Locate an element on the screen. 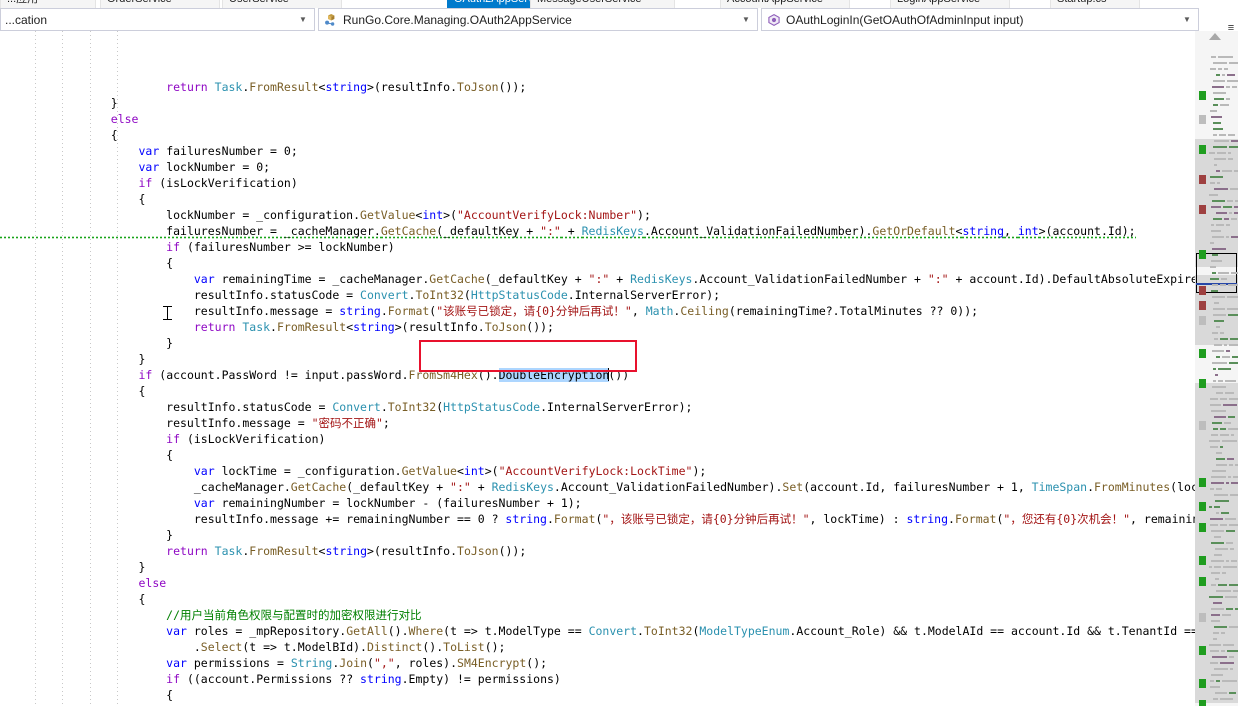  project-dropdown: ...cation ▼ is located at coordinates (157, 19).